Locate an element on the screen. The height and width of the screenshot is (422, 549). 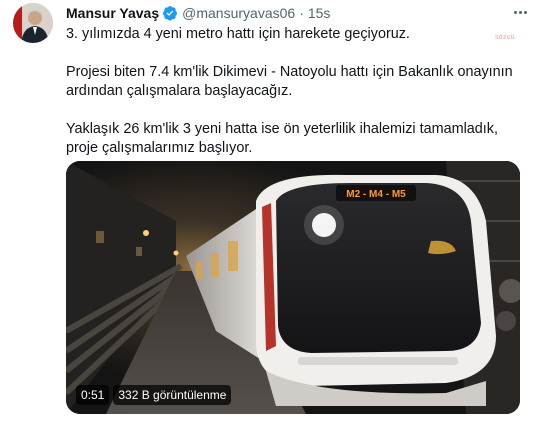
video-overlay: 0:51 332 B görüntülenme is located at coordinates (154, 395).